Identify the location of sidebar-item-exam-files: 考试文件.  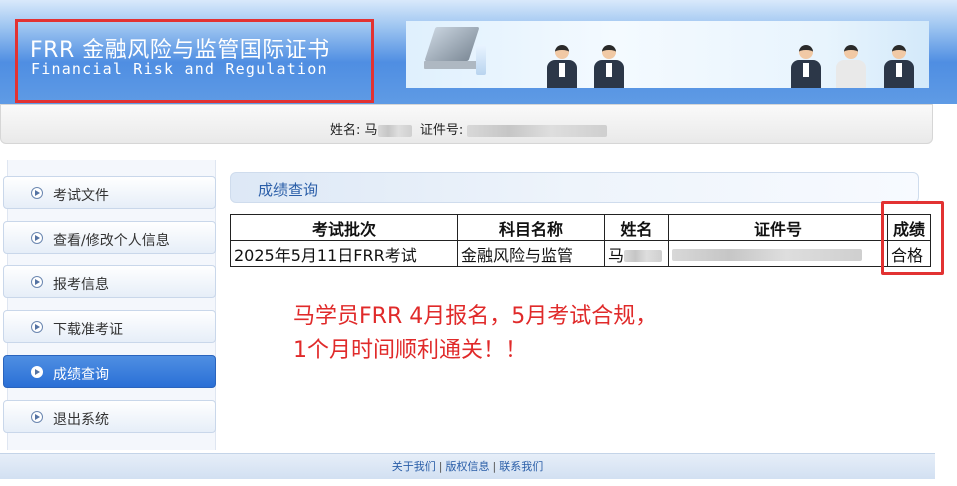
(109, 192).